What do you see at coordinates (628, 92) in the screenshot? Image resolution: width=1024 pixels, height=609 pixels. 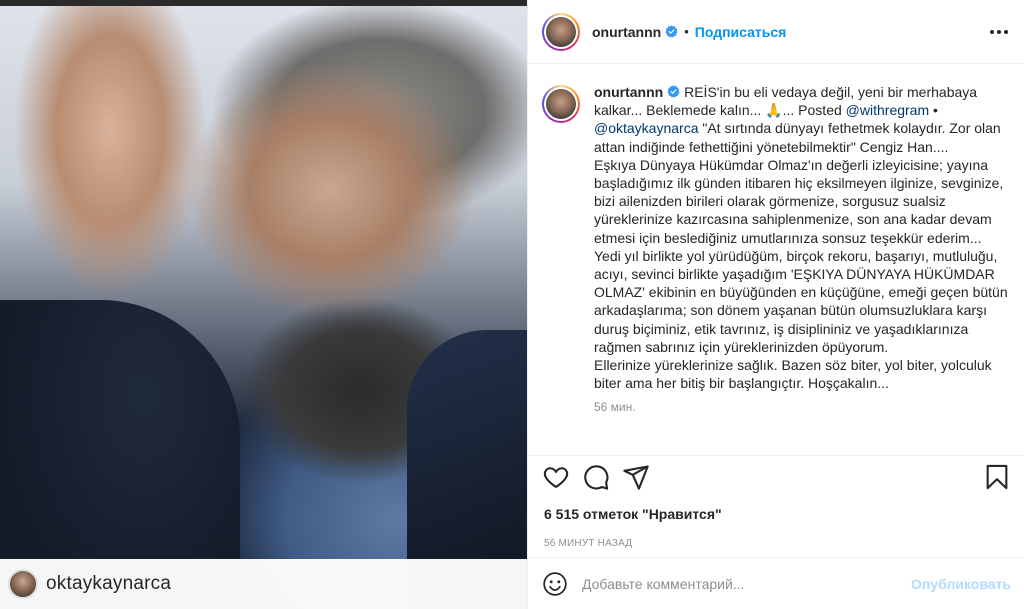 I see `caption-username: onurtannn` at bounding box center [628, 92].